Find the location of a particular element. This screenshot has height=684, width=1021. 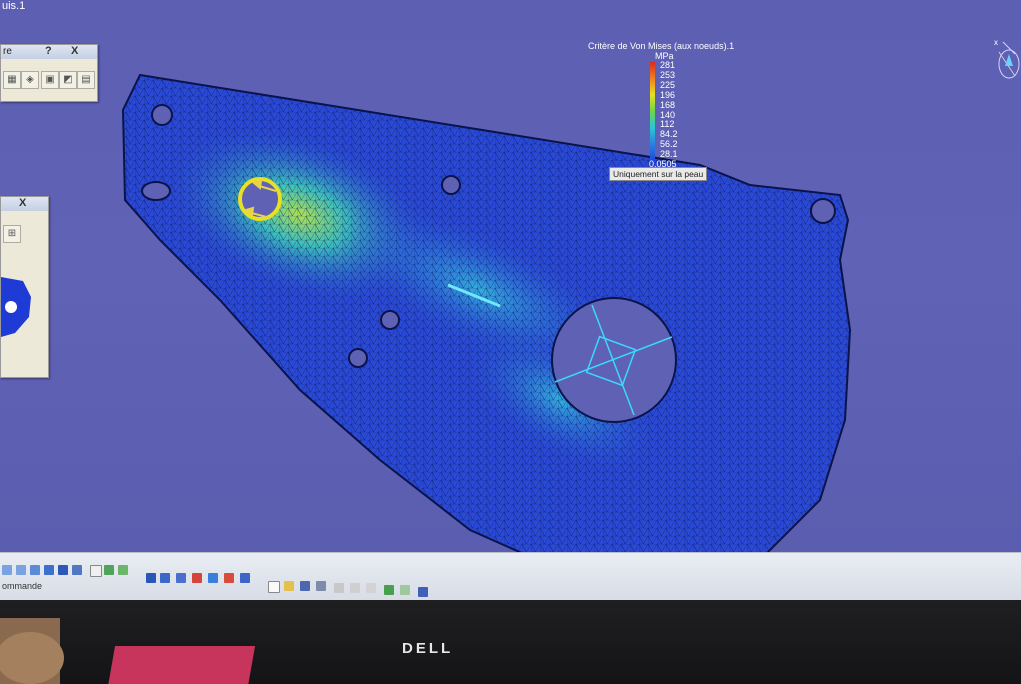

cut-icon is located at coordinates (339, 588).